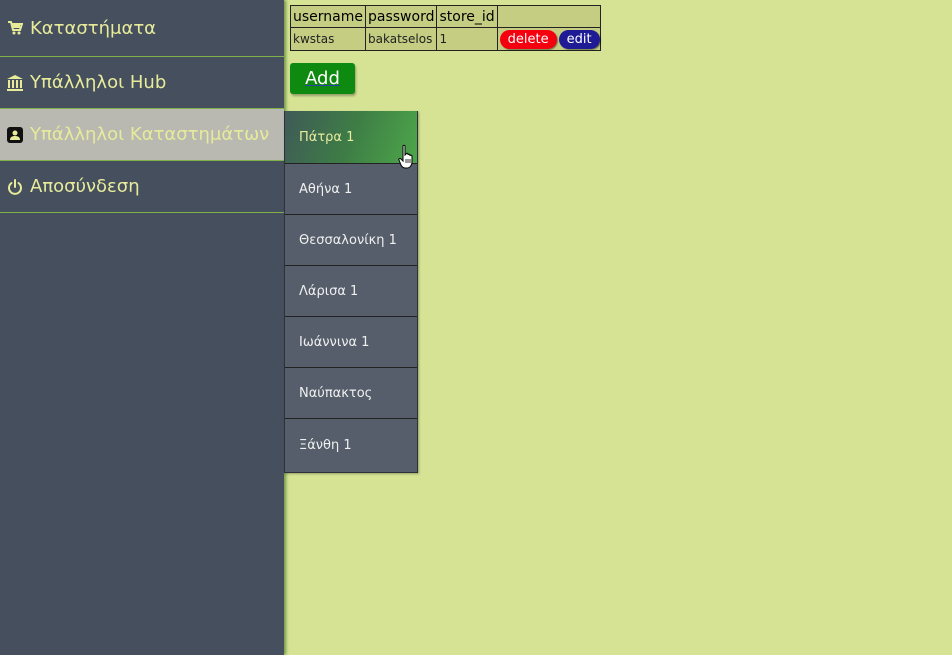 Image resolution: width=952 pixels, height=655 pixels. Describe the element at coordinates (85, 186) in the screenshot. I see `sidebar-item-label: Αποσύνδεση` at that location.